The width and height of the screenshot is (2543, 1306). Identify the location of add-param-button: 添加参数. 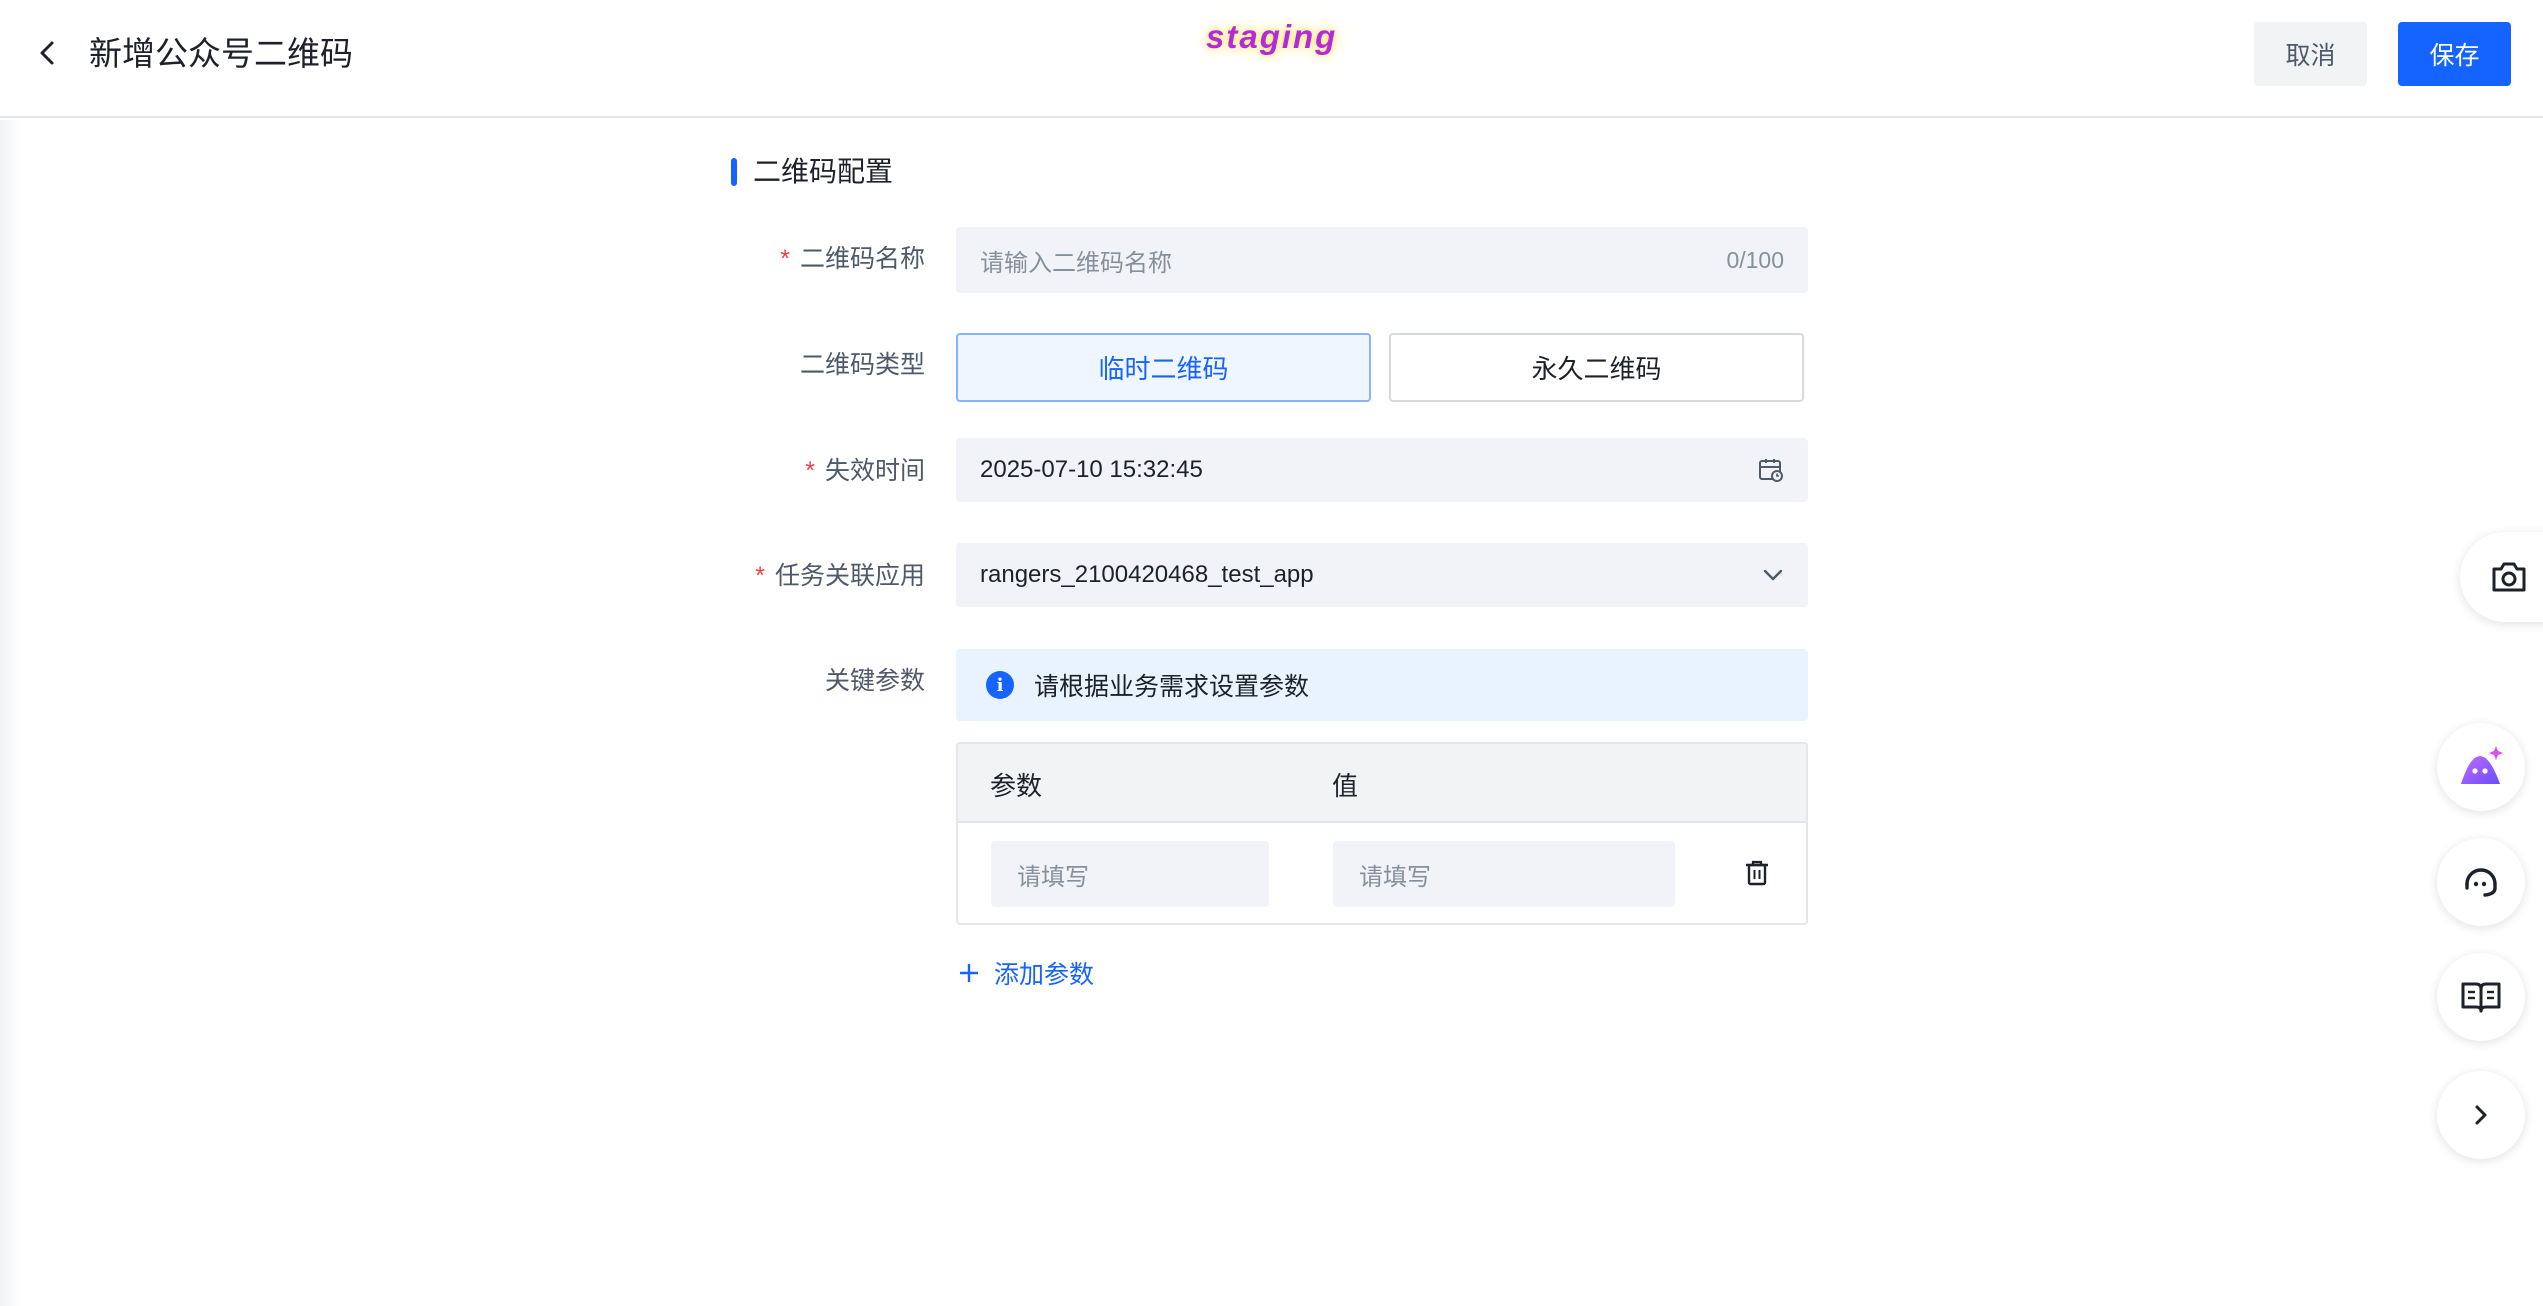
(1026, 973).